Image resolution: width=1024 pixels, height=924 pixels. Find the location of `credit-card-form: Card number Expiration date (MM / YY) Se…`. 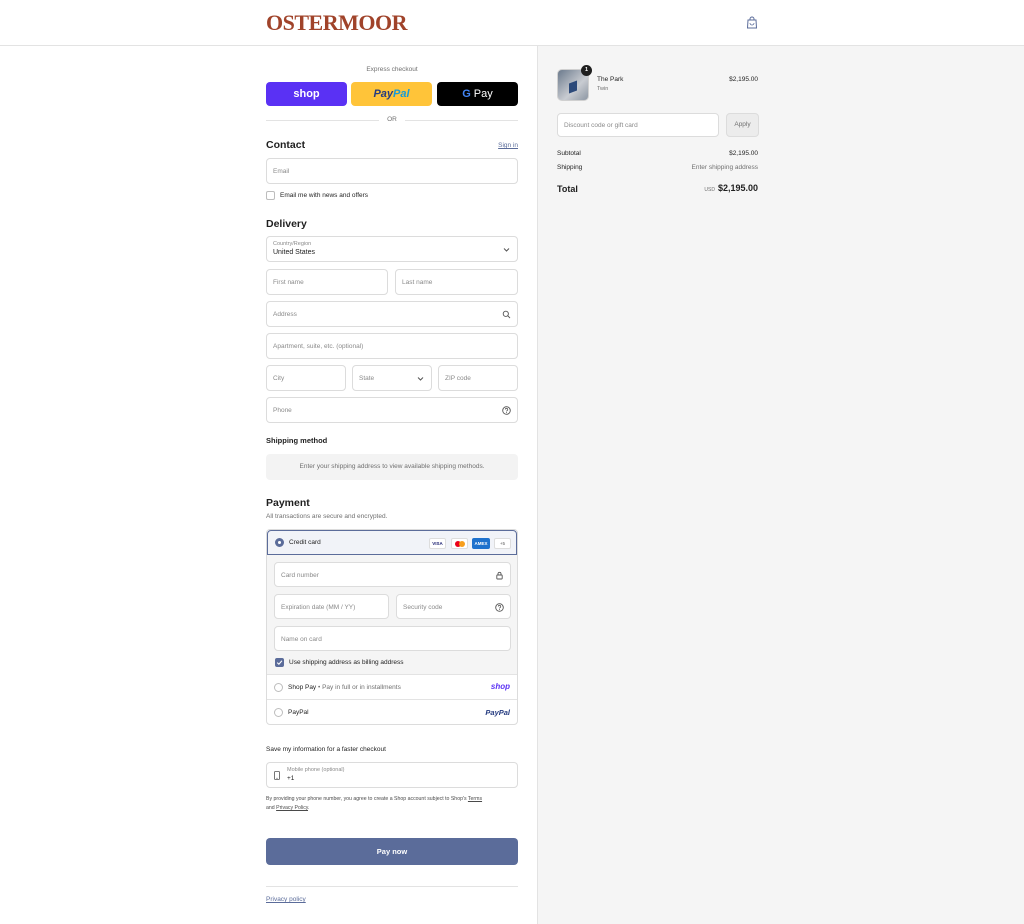

credit-card-form: Card number Expiration date (MM / YY) Se… is located at coordinates (392, 615).